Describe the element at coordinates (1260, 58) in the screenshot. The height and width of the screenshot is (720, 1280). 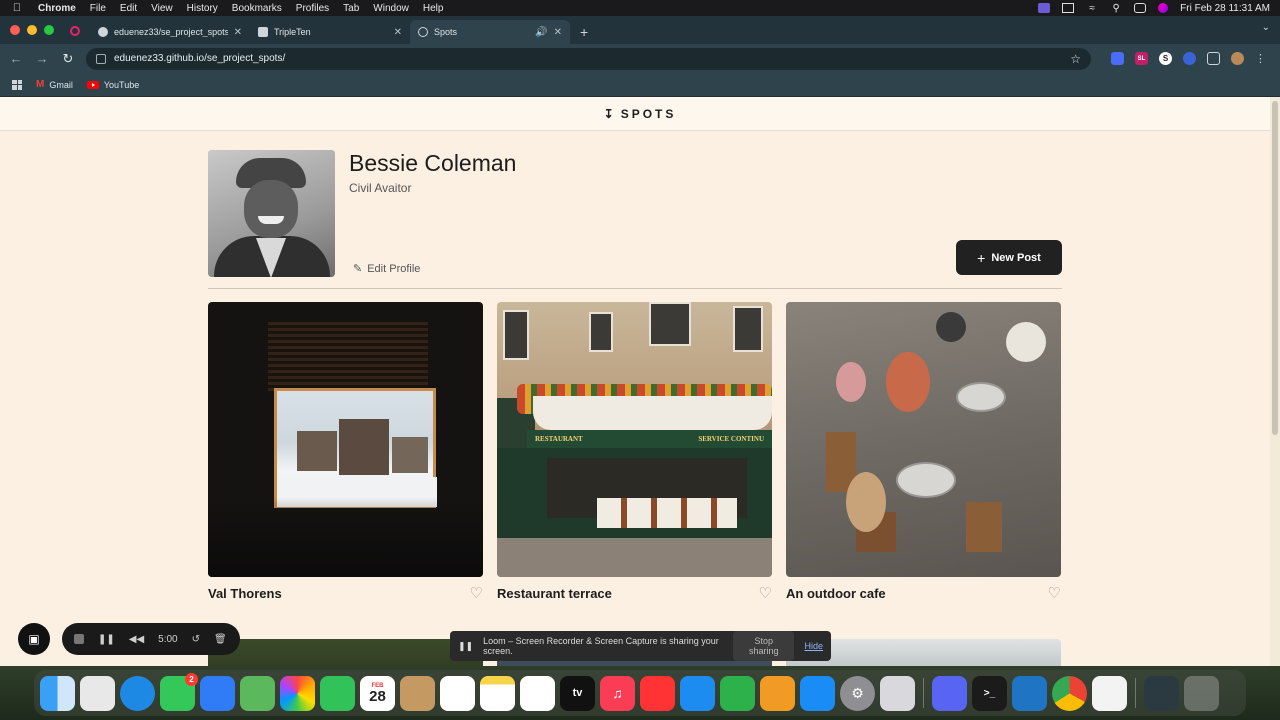
I see `browser-menu-icon: ⋮` at that location.